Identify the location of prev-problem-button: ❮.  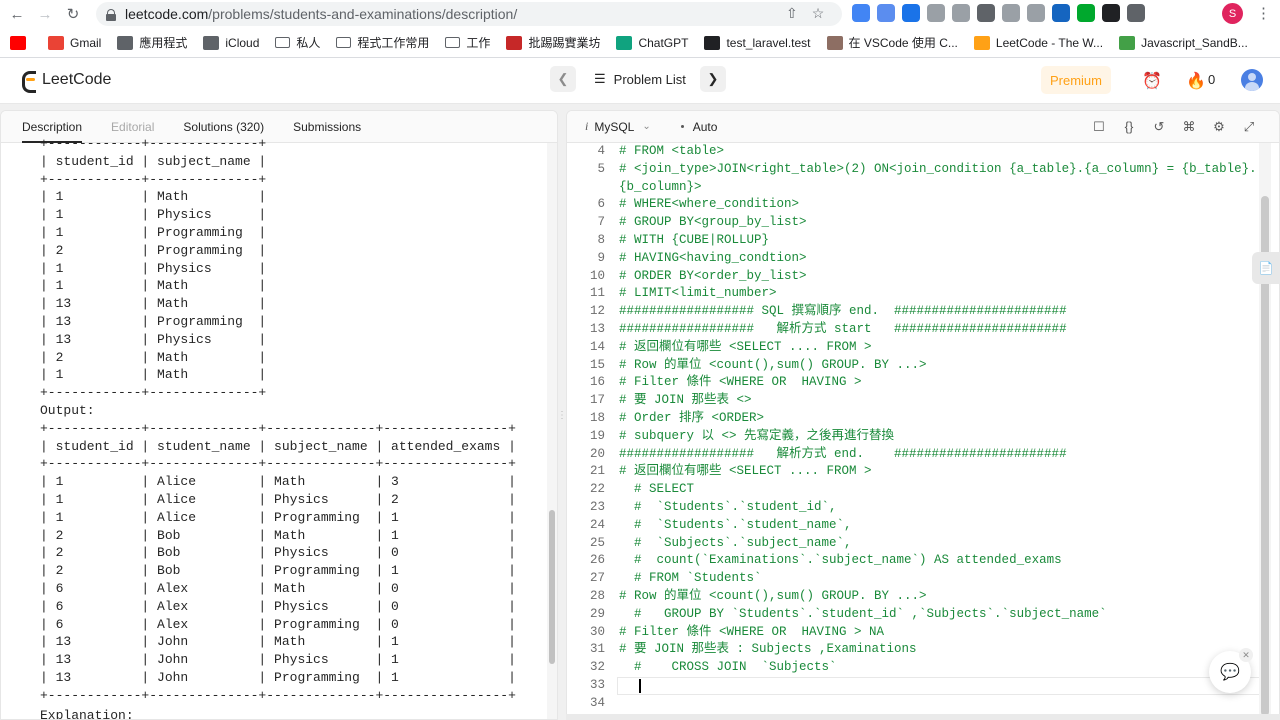
(563, 79).